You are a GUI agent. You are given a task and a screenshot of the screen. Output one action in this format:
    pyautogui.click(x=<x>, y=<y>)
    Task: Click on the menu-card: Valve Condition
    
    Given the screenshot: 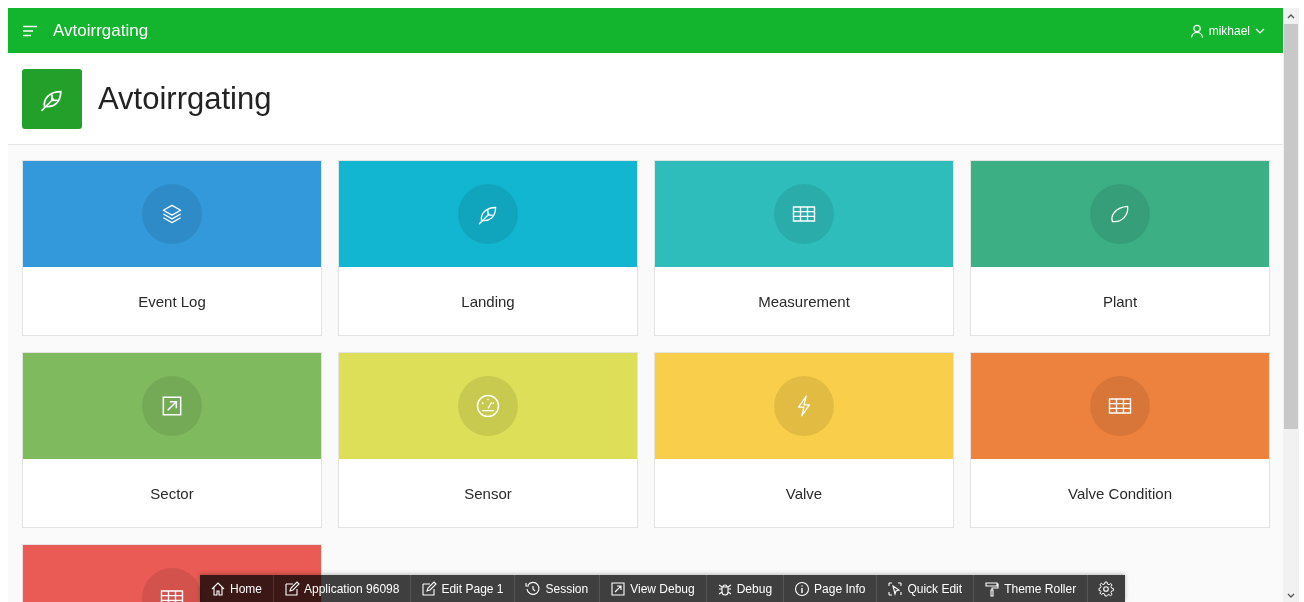 What is the action you would take?
    pyautogui.click(x=1120, y=440)
    